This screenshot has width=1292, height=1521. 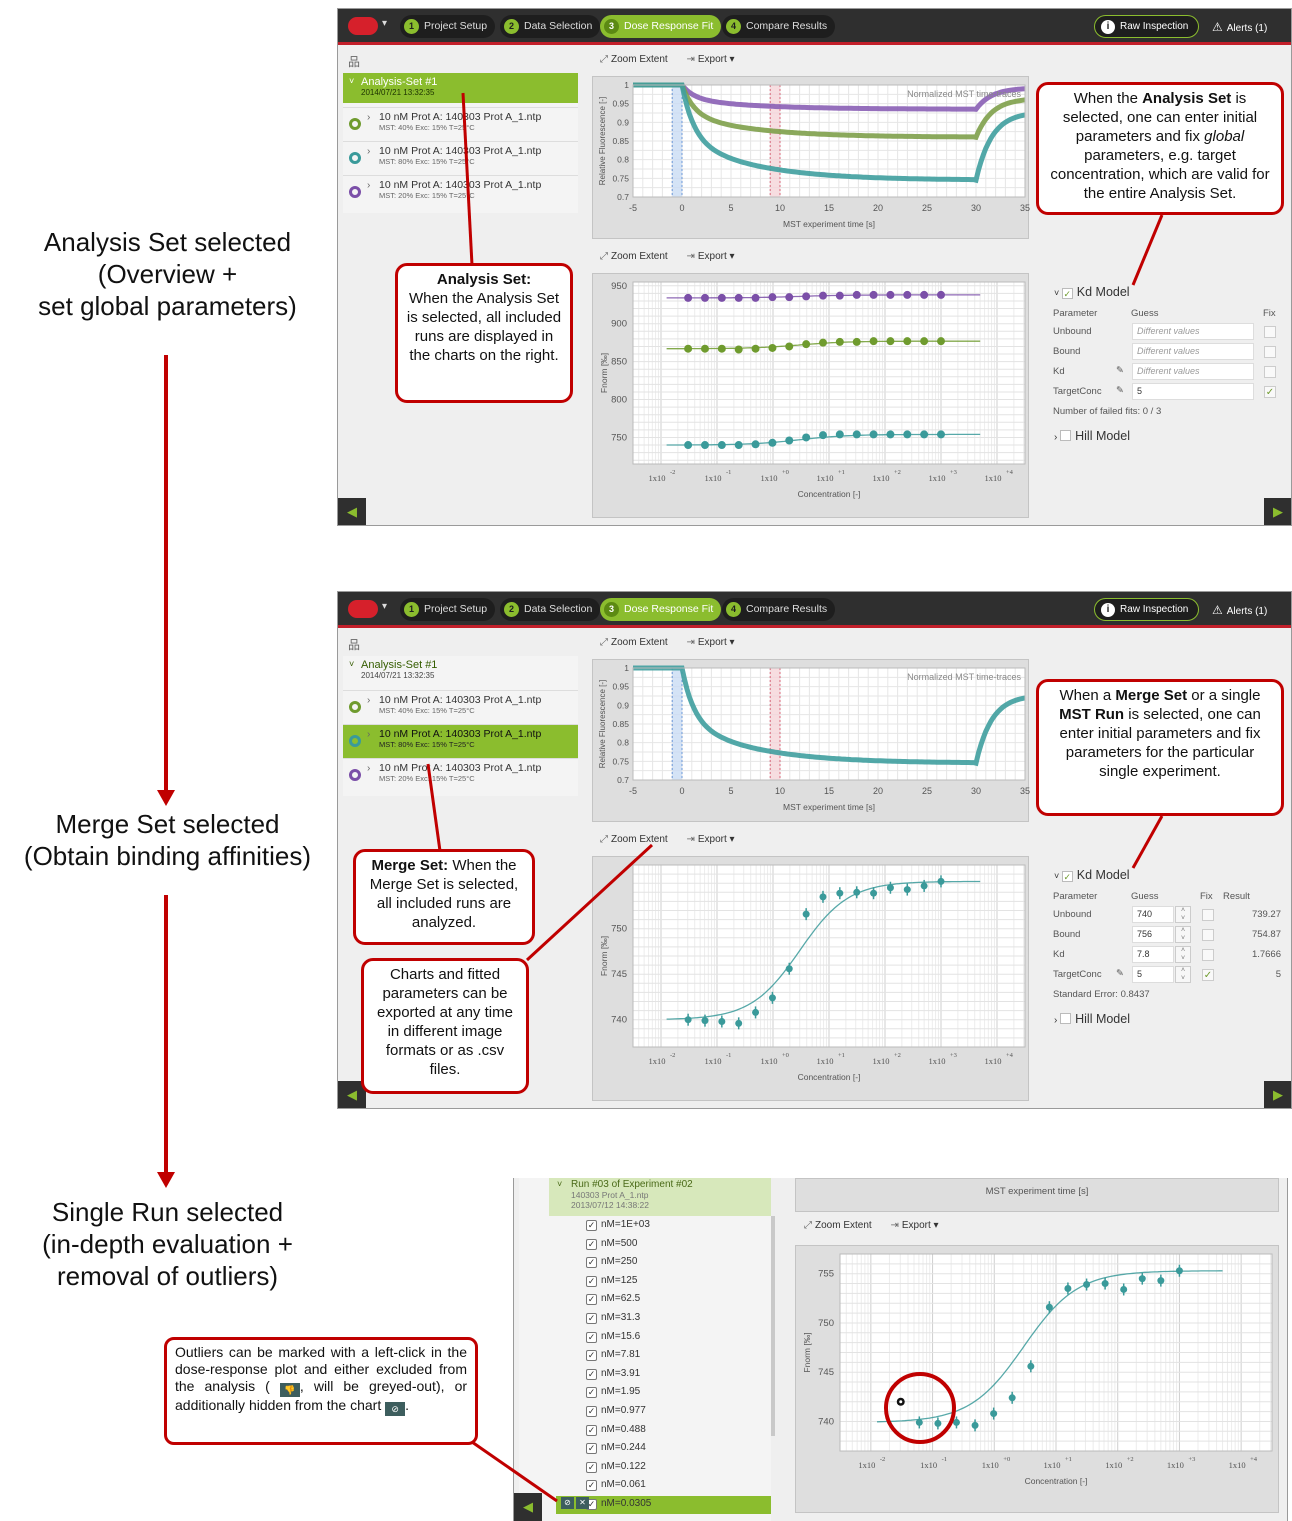 I want to click on guess-input-kd: Different values, so click(x=1193, y=371).